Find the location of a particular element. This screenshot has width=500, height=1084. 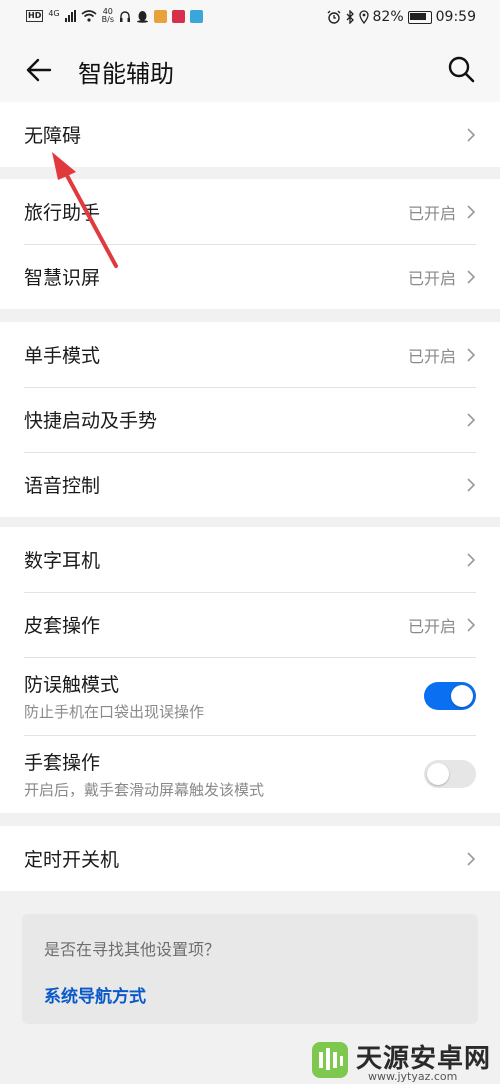

clock: 09:59 is located at coordinates (455, 17).